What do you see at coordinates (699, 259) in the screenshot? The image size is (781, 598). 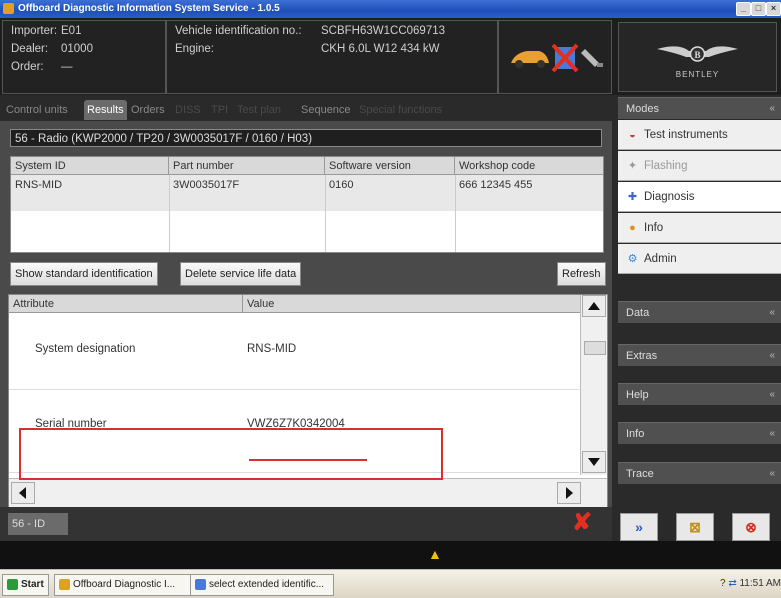 I see `mode-admin: ⚙ Admin` at bounding box center [699, 259].